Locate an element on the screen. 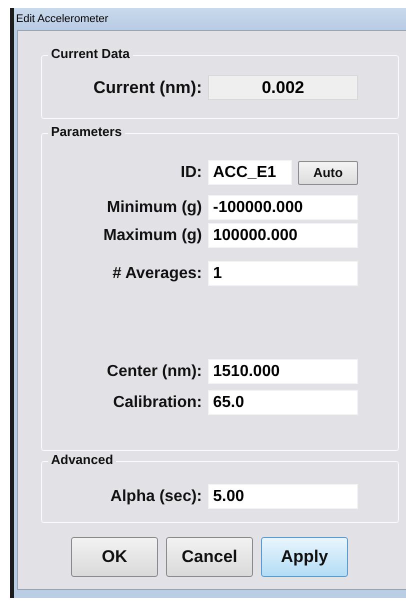 The image size is (406, 606). field-label: Calibration: is located at coordinates (157, 403).